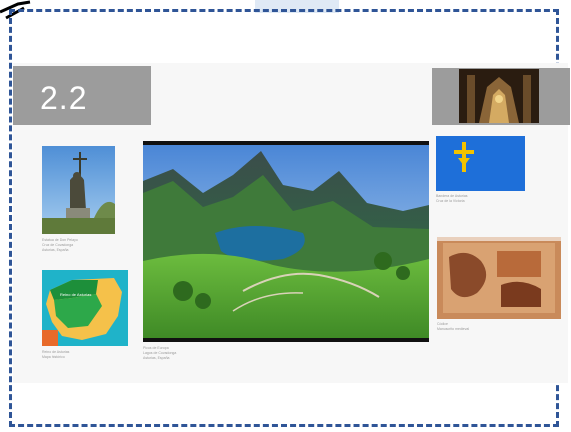 This screenshot has width=571, height=432. Describe the element at coordinates (499, 278) in the screenshot. I see `manuscript-image` at that location.